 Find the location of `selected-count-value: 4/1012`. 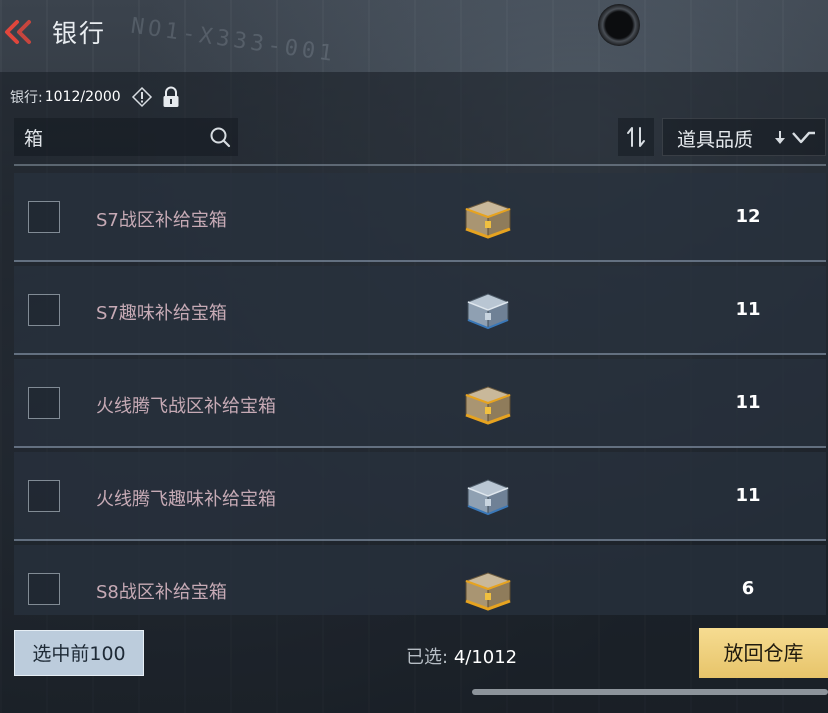

selected-count-value: 4/1012 is located at coordinates (485, 657).